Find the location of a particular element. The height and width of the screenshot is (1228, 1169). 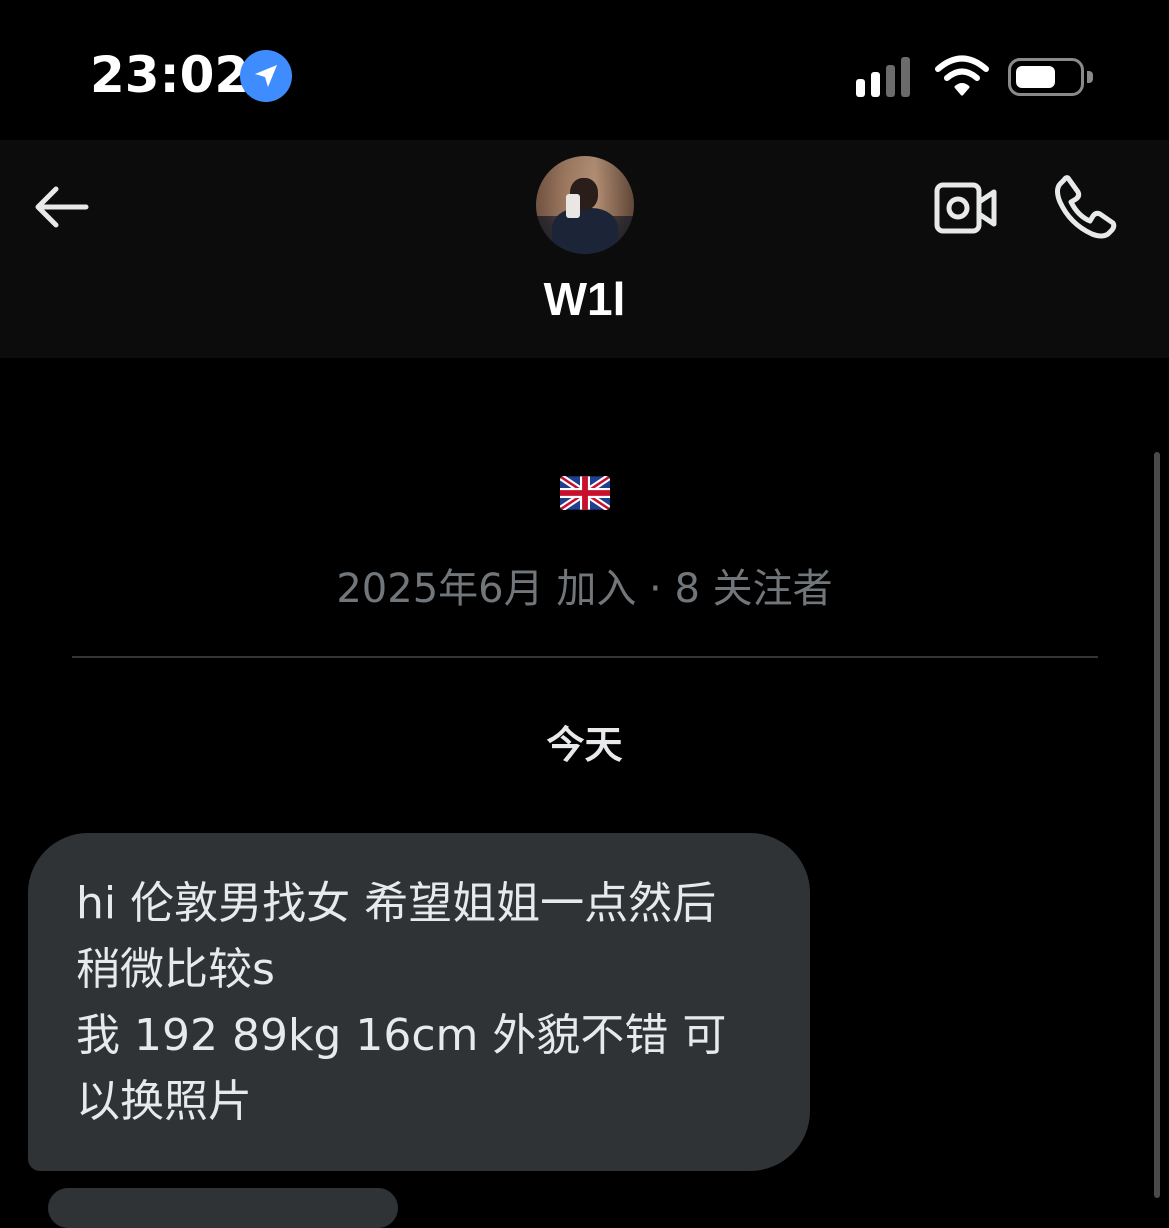

battery-level is located at coordinates (1035, 77).